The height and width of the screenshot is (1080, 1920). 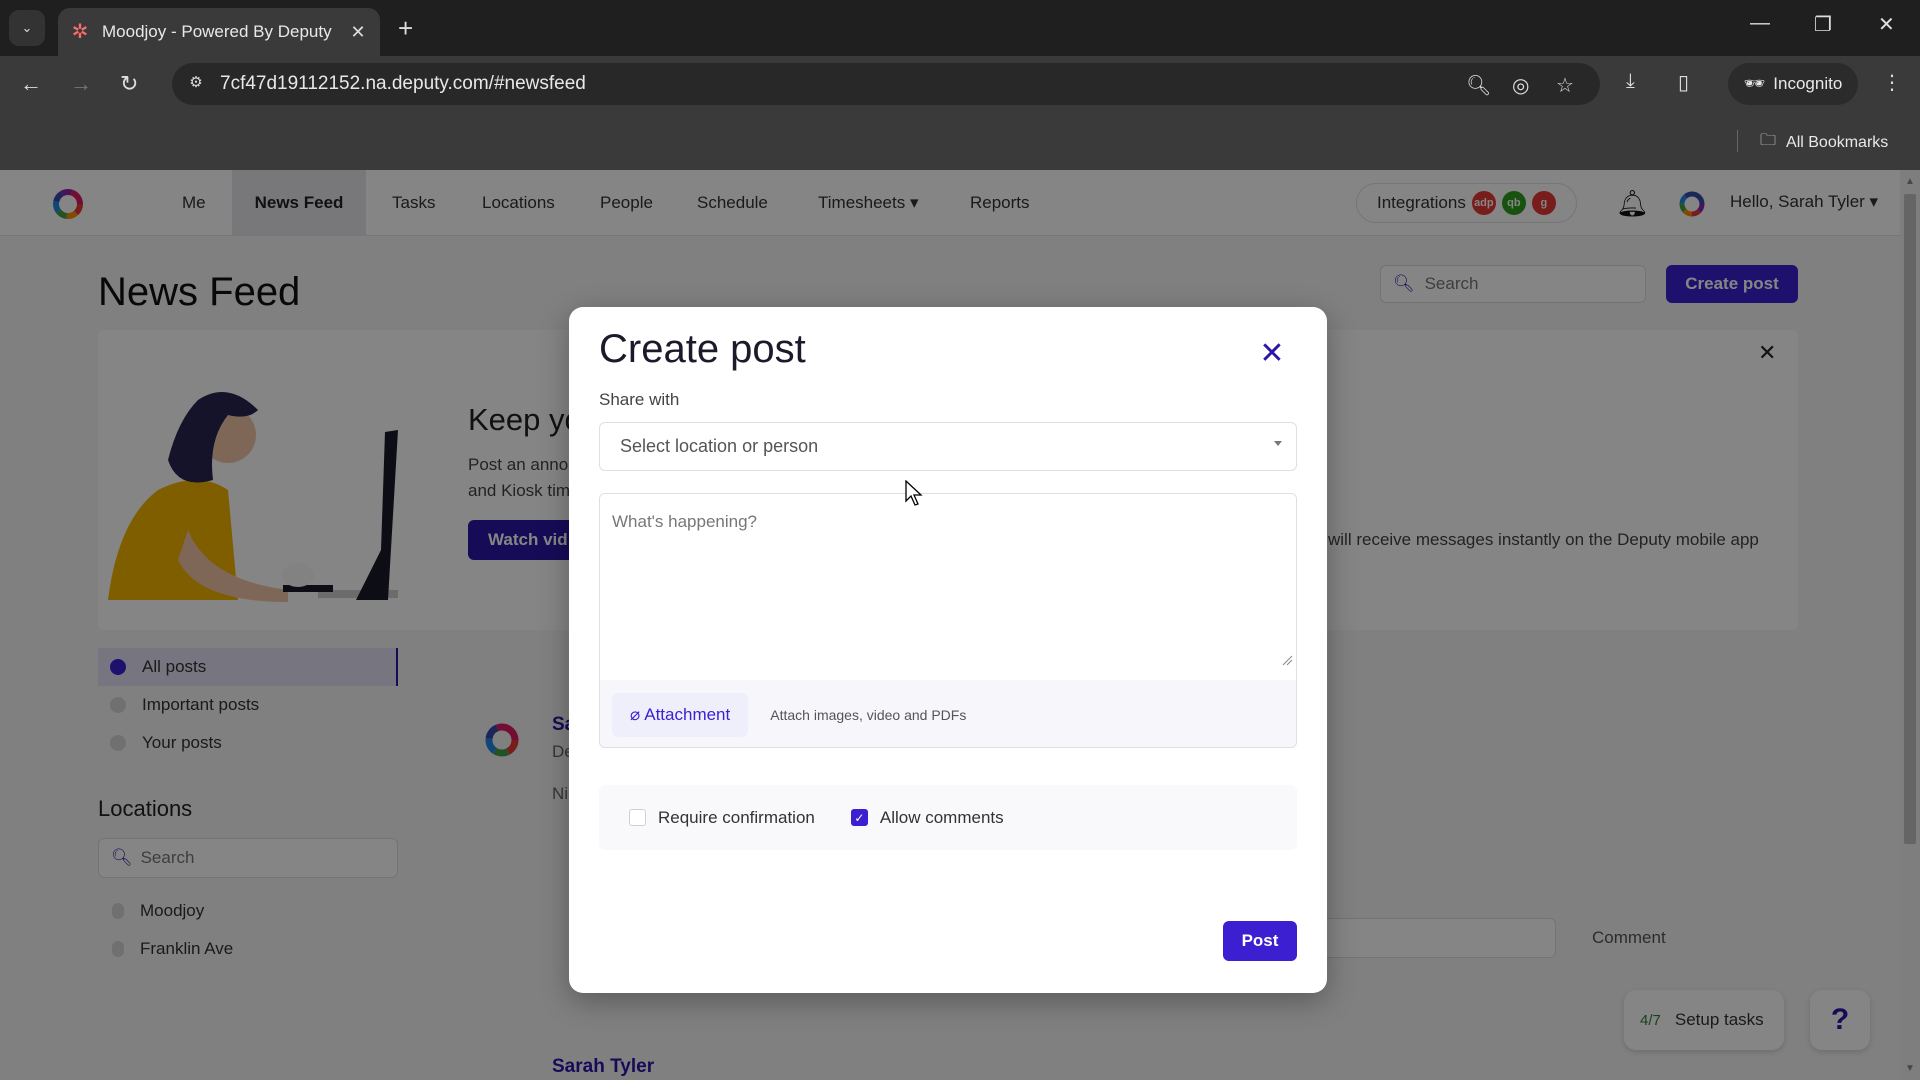 What do you see at coordinates (358, 32) in the screenshot?
I see `tab-close-icon: ✕` at bounding box center [358, 32].